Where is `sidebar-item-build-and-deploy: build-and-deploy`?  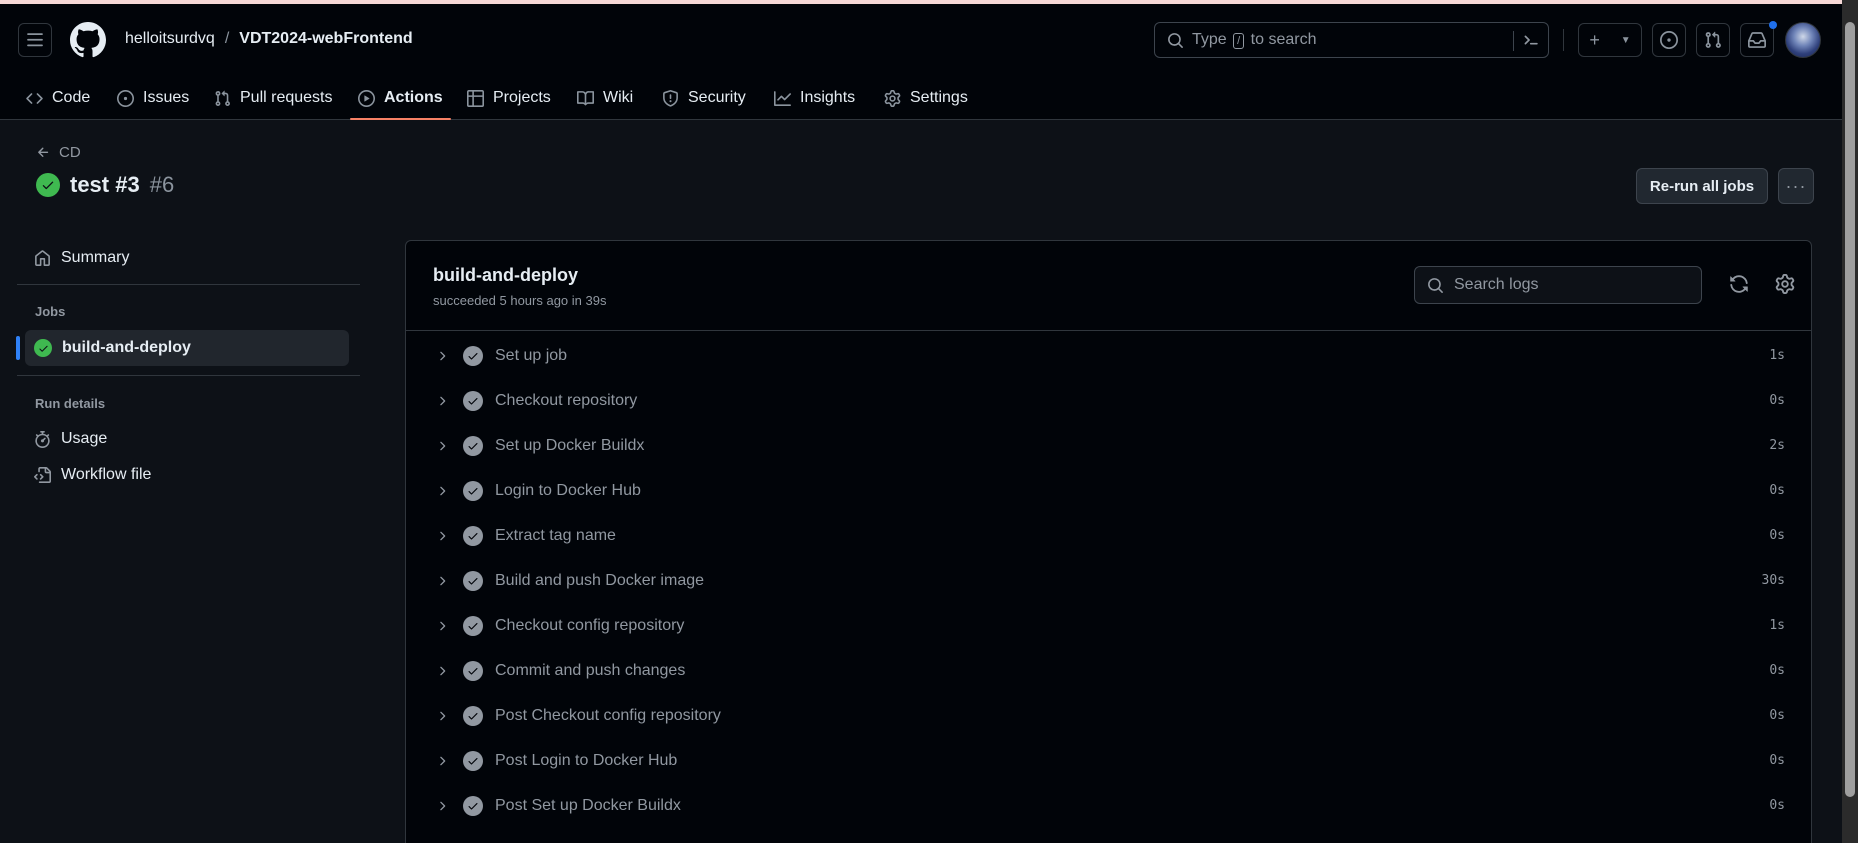 sidebar-item-build-and-deploy: build-and-deploy is located at coordinates (182, 348).